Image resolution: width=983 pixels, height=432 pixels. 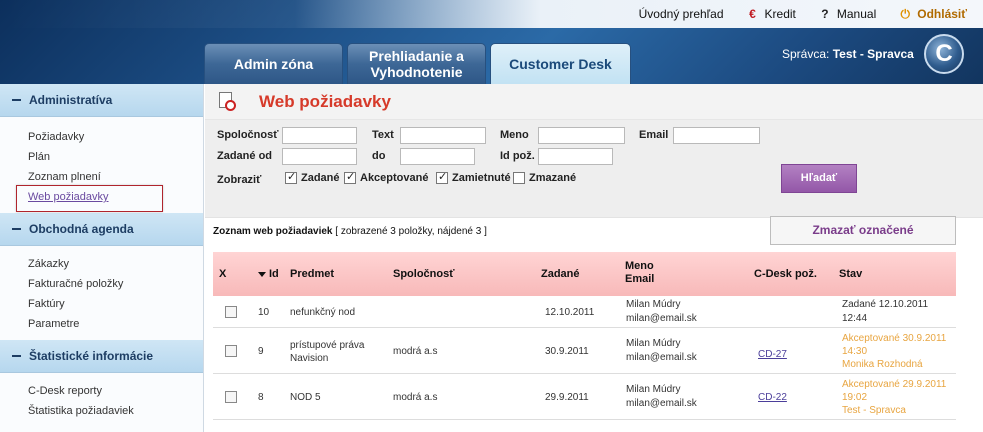 What do you see at coordinates (101, 229) in the screenshot?
I see `sidebar-section-business: Obchodná agenda` at bounding box center [101, 229].